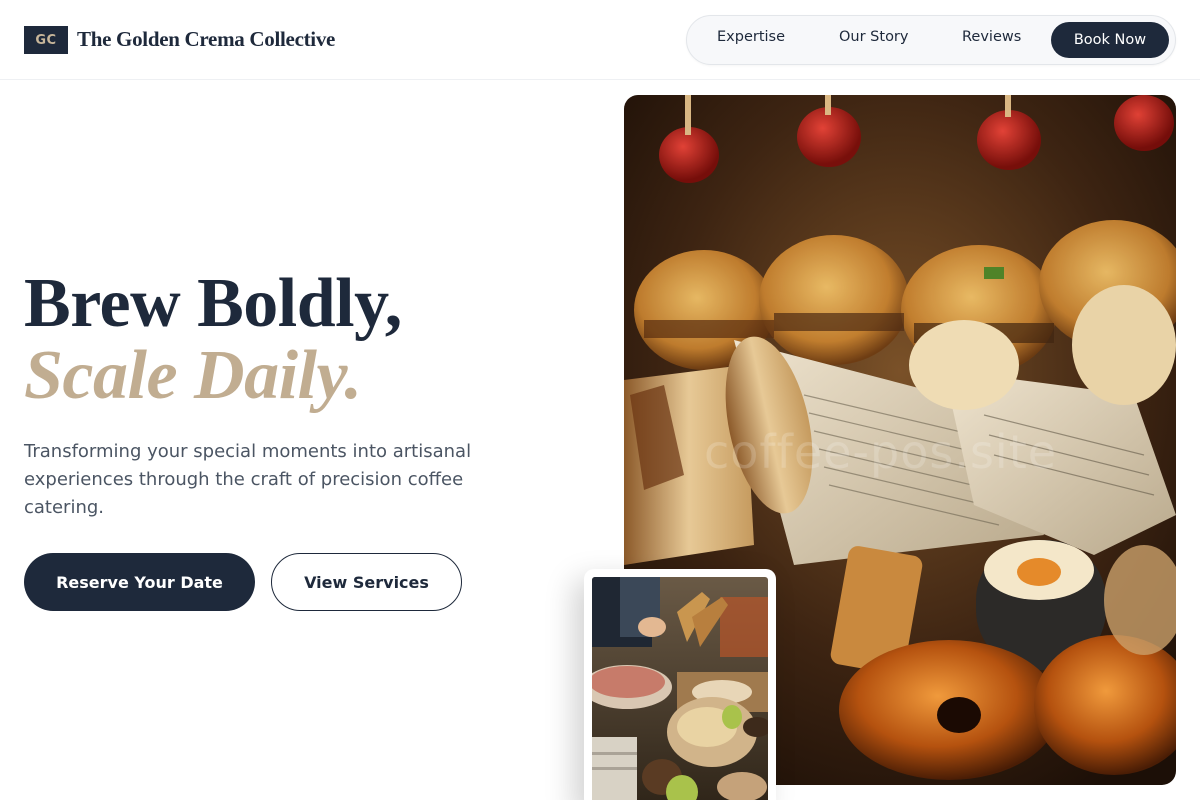 The image size is (1200, 800). What do you see at coordinates (680, 688) in the screenshot?
I see `catering-buffet-image` at bounding box center [680, 688].